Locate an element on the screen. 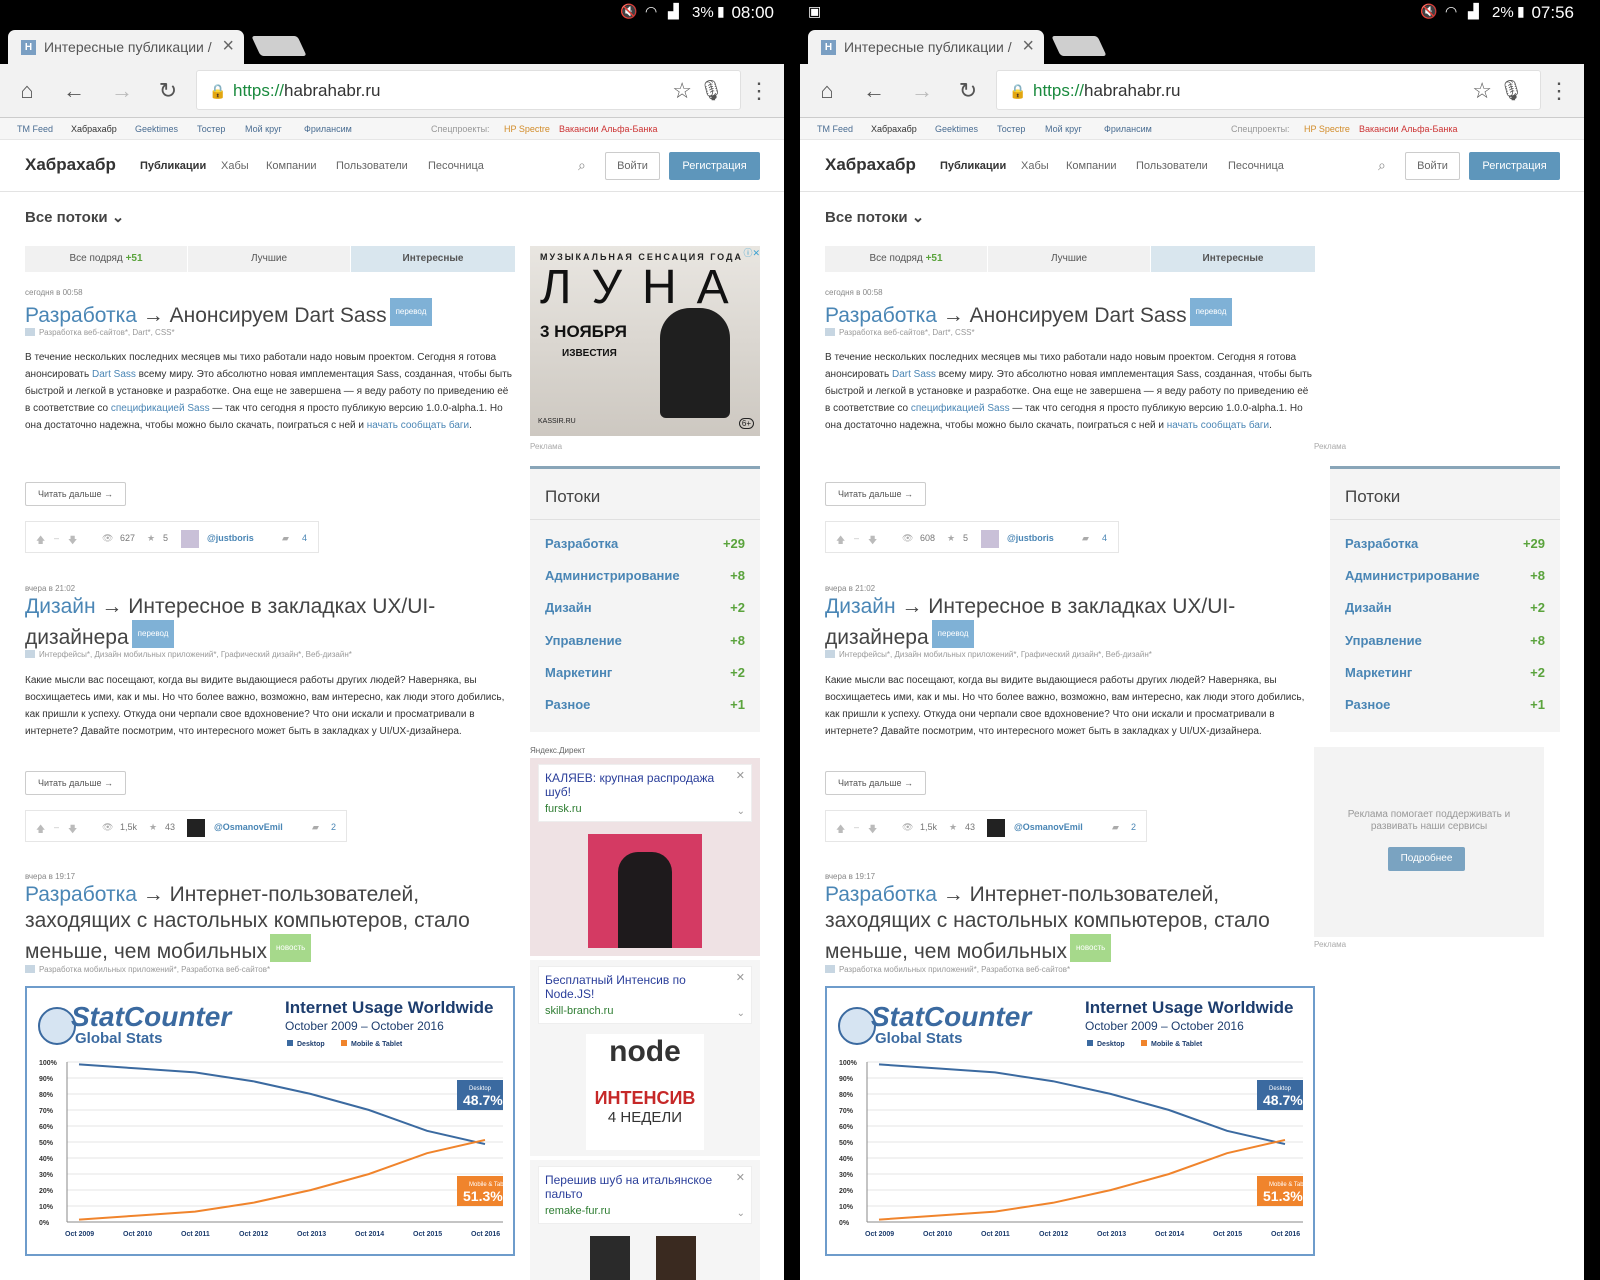 This screenshot has height=1280, width=1600. tab-interesting: Интересные is located at coordinates (1233, 259).